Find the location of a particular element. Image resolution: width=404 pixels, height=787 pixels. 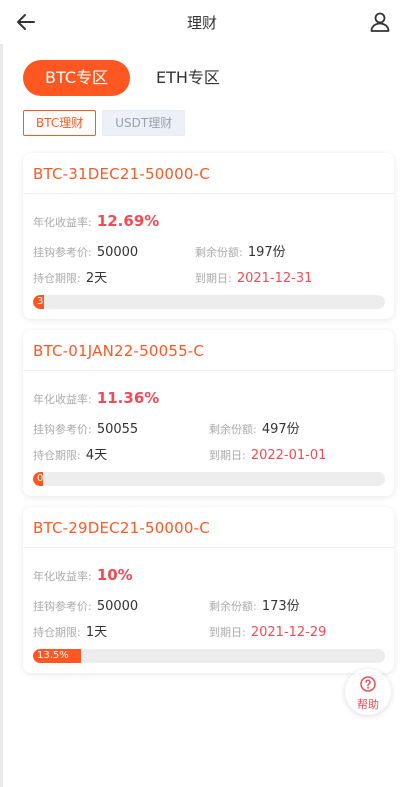

expiry-value: 2022-01-01 is located at coordinates (288, 455).